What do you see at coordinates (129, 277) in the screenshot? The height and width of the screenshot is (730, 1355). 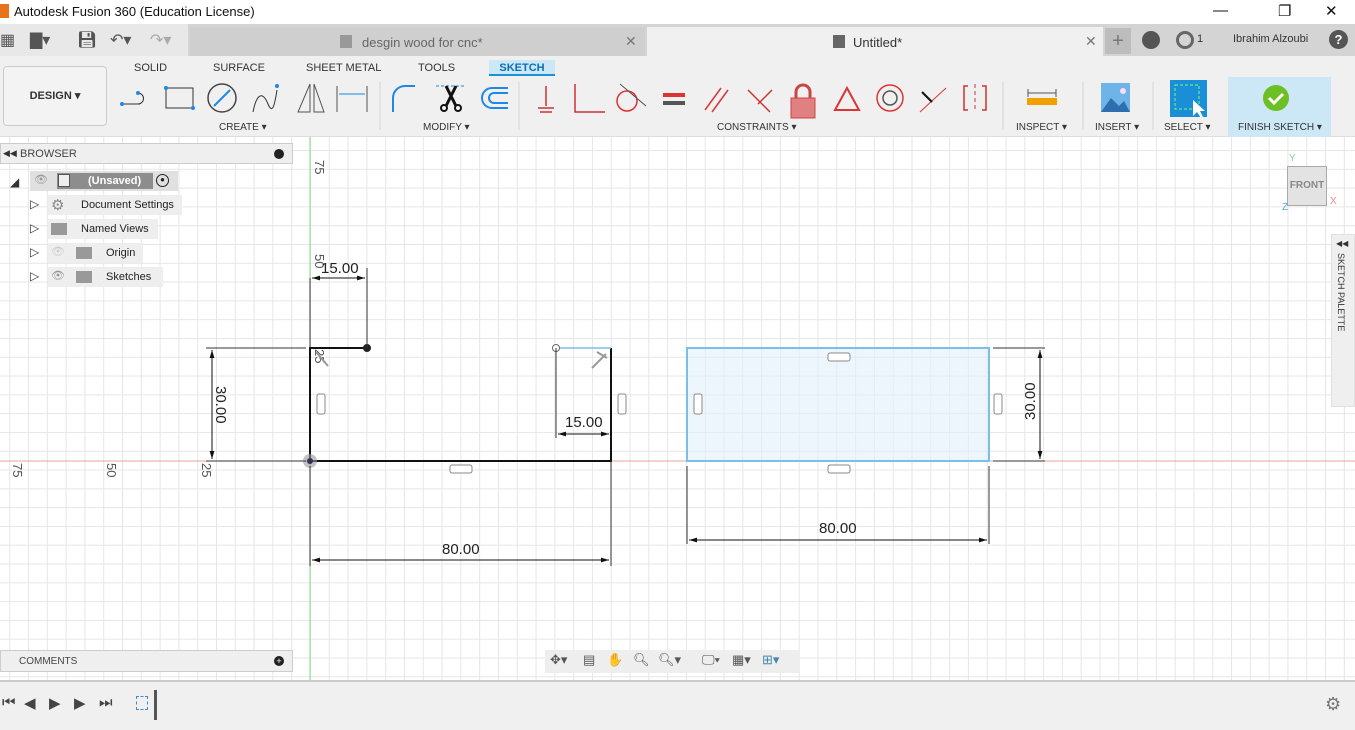 I see `item-label: Sketches` at bounding box center [129, 277].